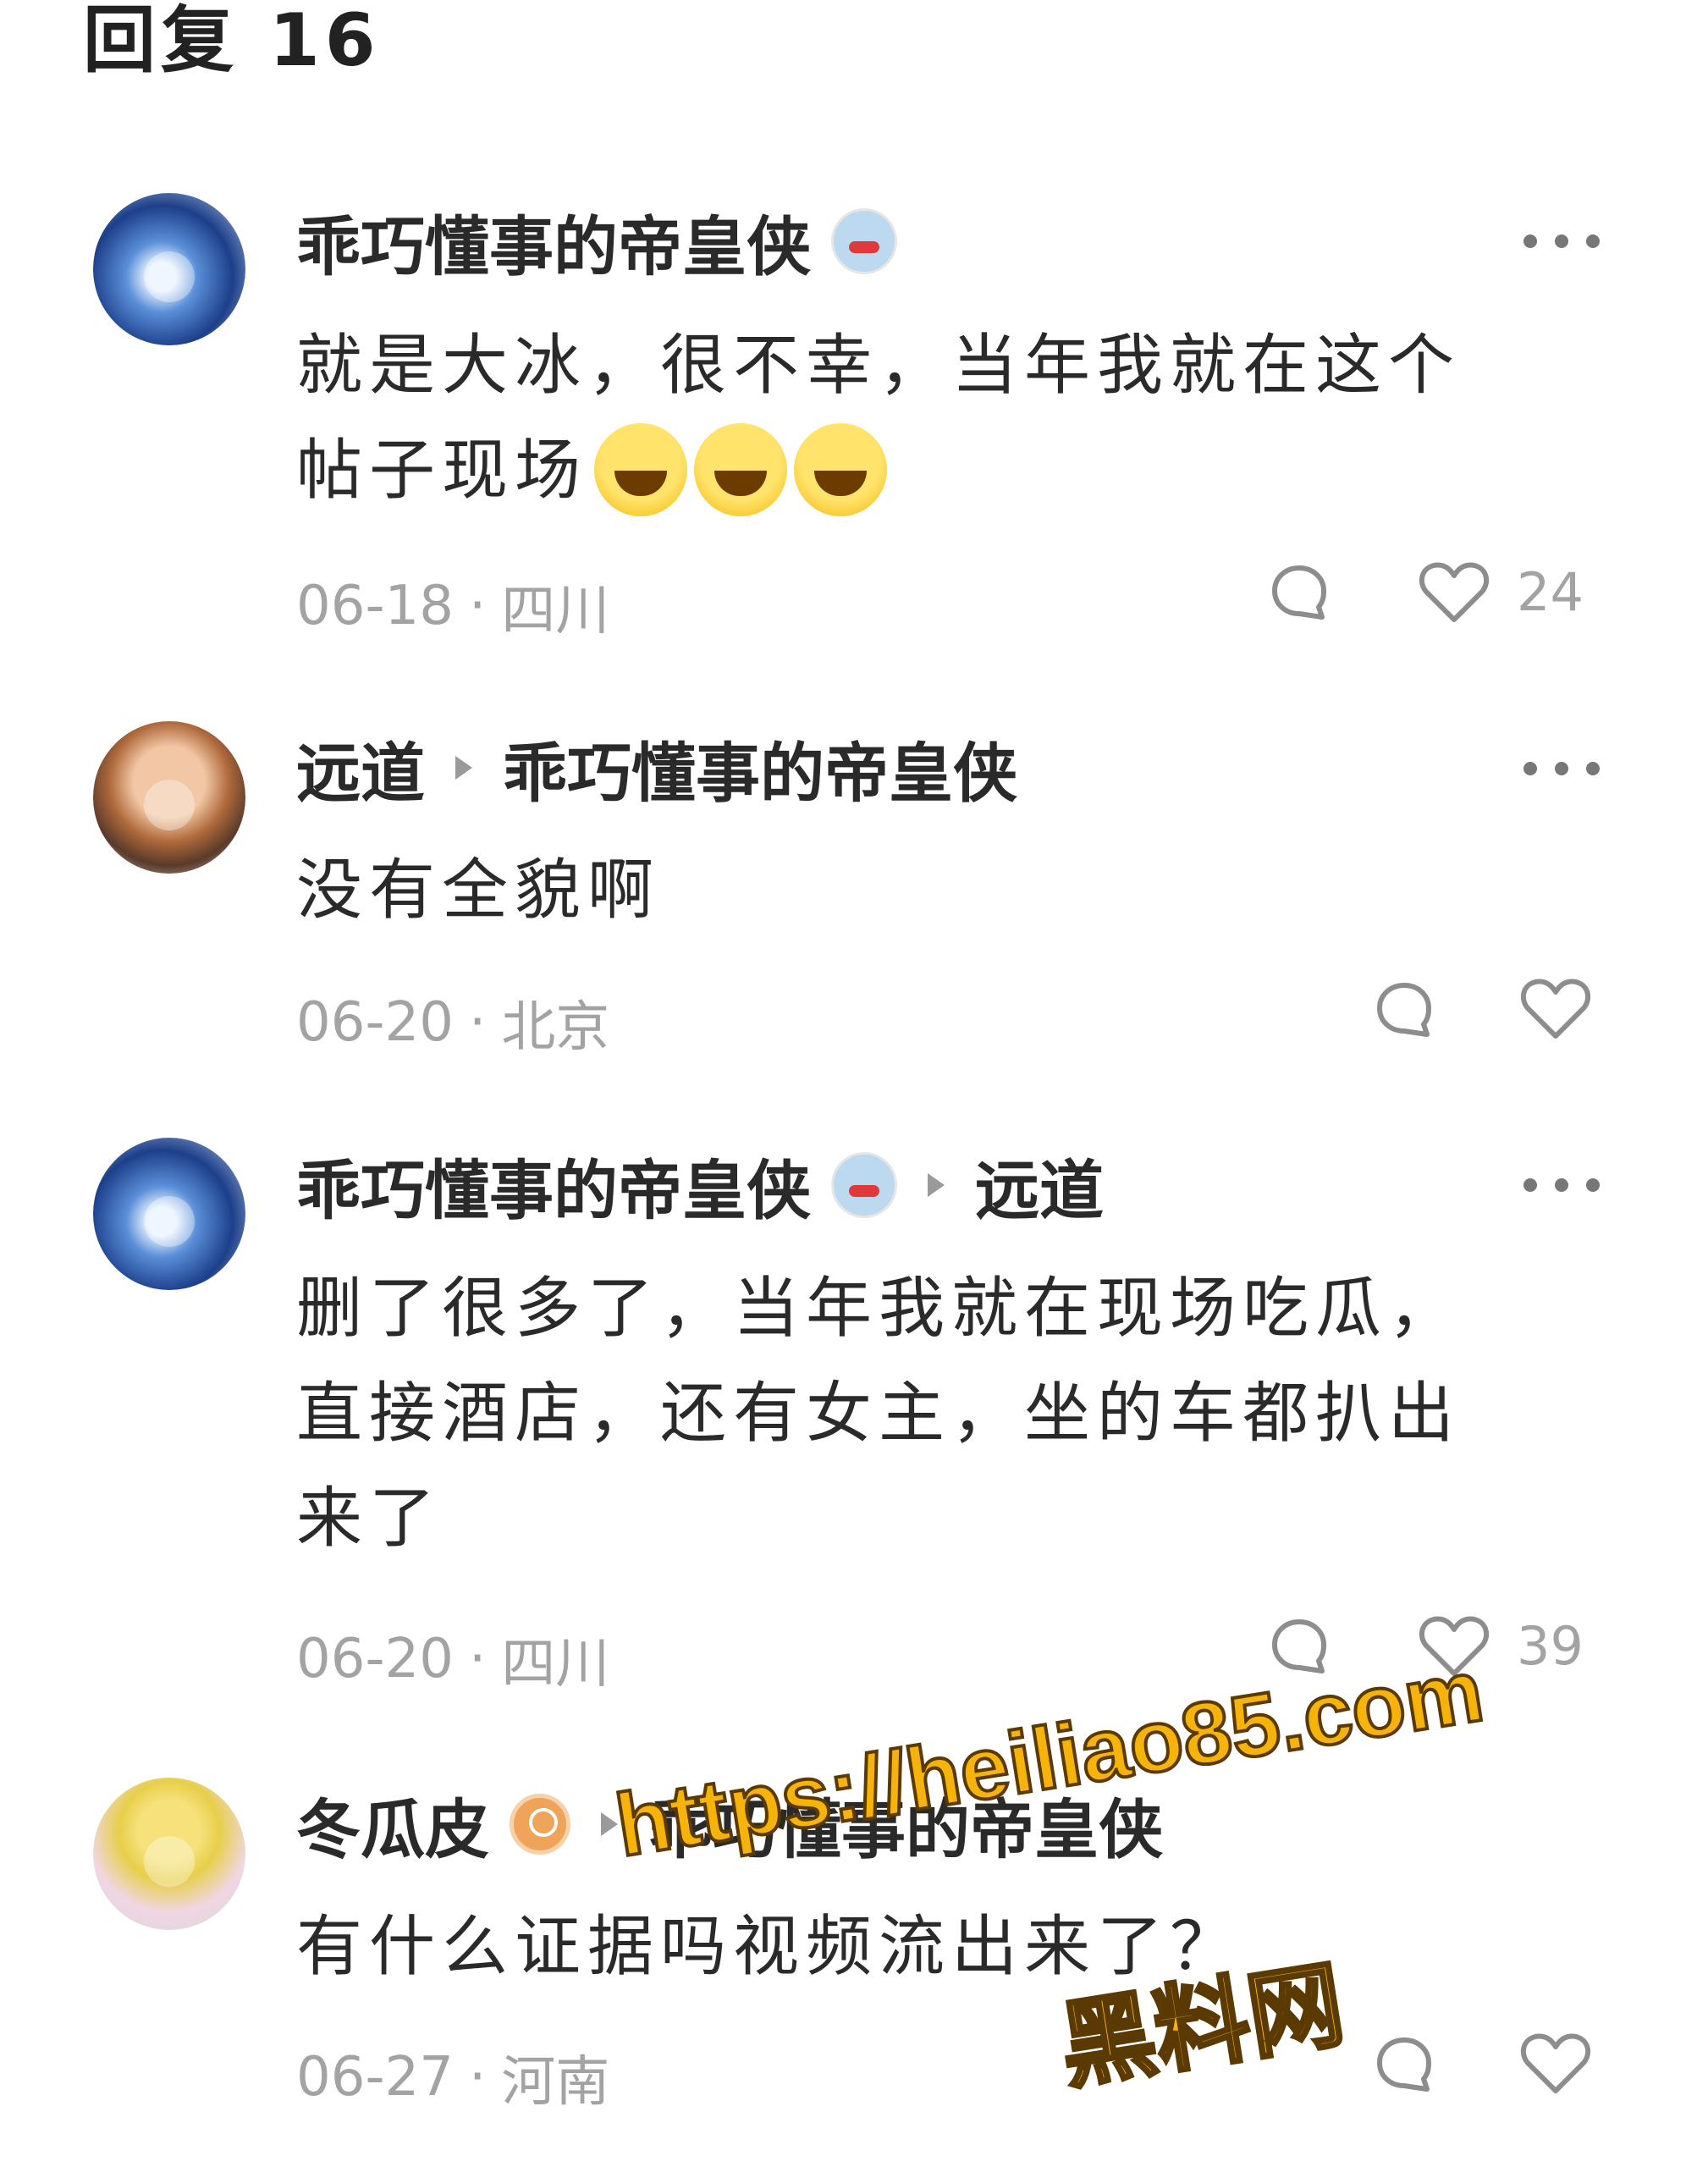 This screenshot has width=1708, height=2167. I want to click on comment-user-row: 乖巧懂事的帝皇侠 远道, so click(700, 1187).